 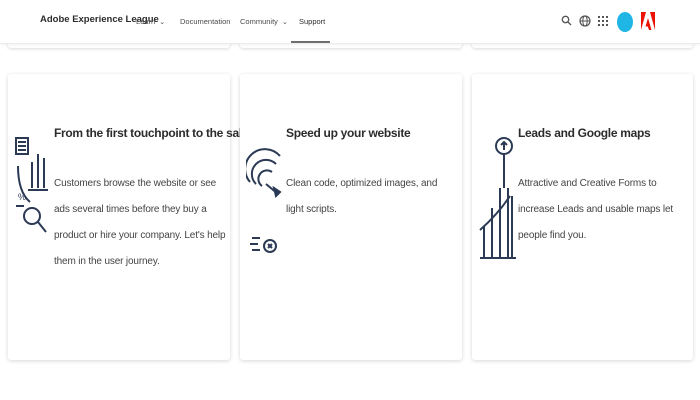 What do you see at coordinates (625, 22) in the screenshot?
I see `user-avatar` at bounding box center [625, 22].